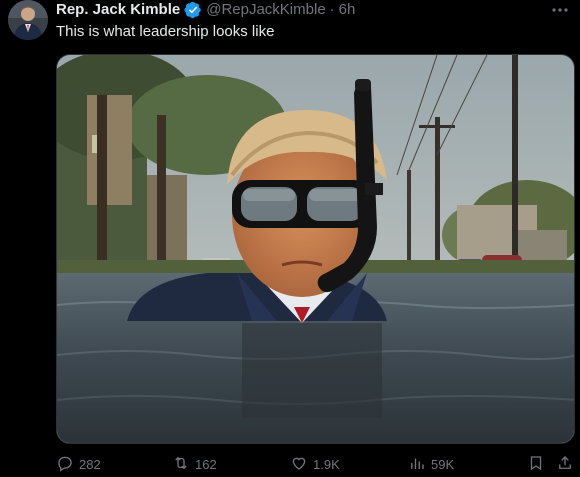  Describe the element at coordinates (118, 10) in the screenshot. I see `author-display-name: Rep. Jack Kimble` at that location.